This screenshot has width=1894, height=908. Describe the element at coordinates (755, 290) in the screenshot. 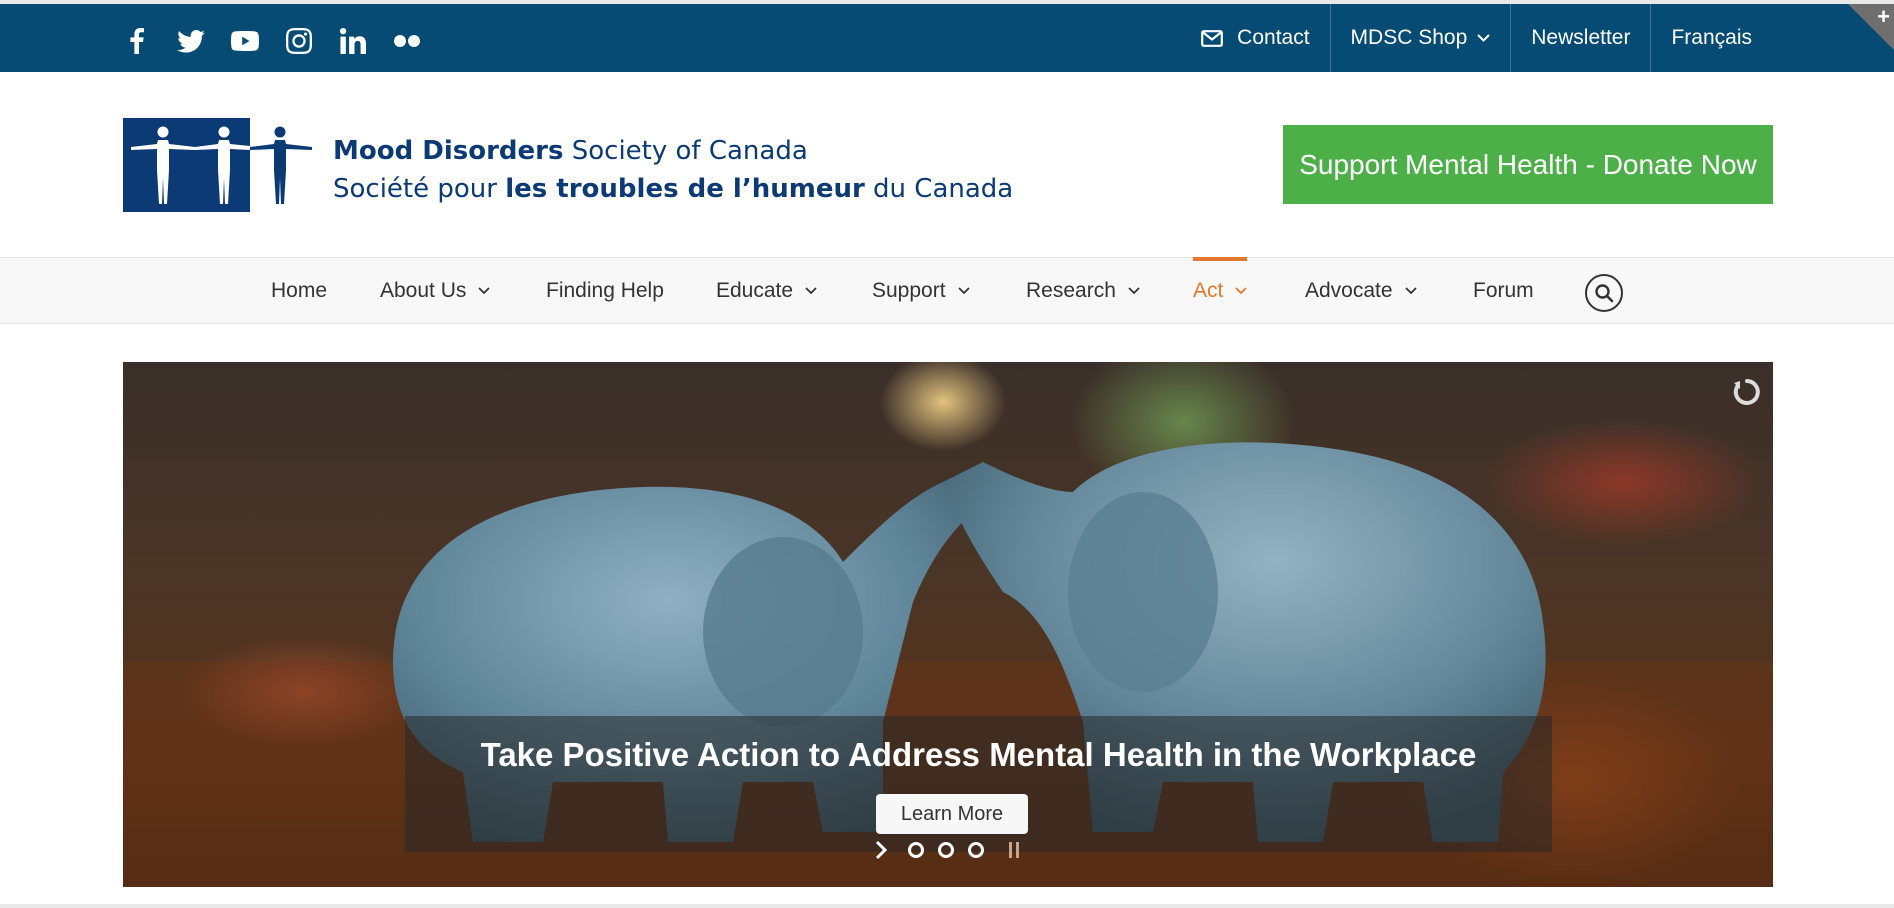

I see `nav-label: Educate` at that location.